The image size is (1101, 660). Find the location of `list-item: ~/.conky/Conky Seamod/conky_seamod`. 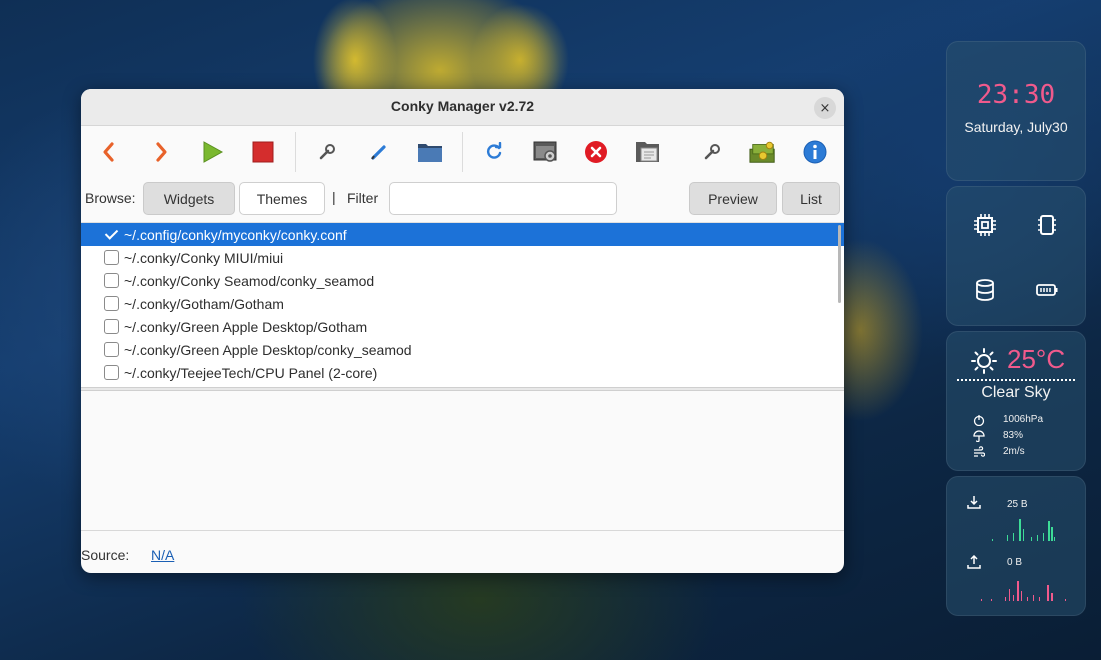

list-item: ~/.conky/Conky Seamod/conky_seamod is located at coordinates (462, 280).